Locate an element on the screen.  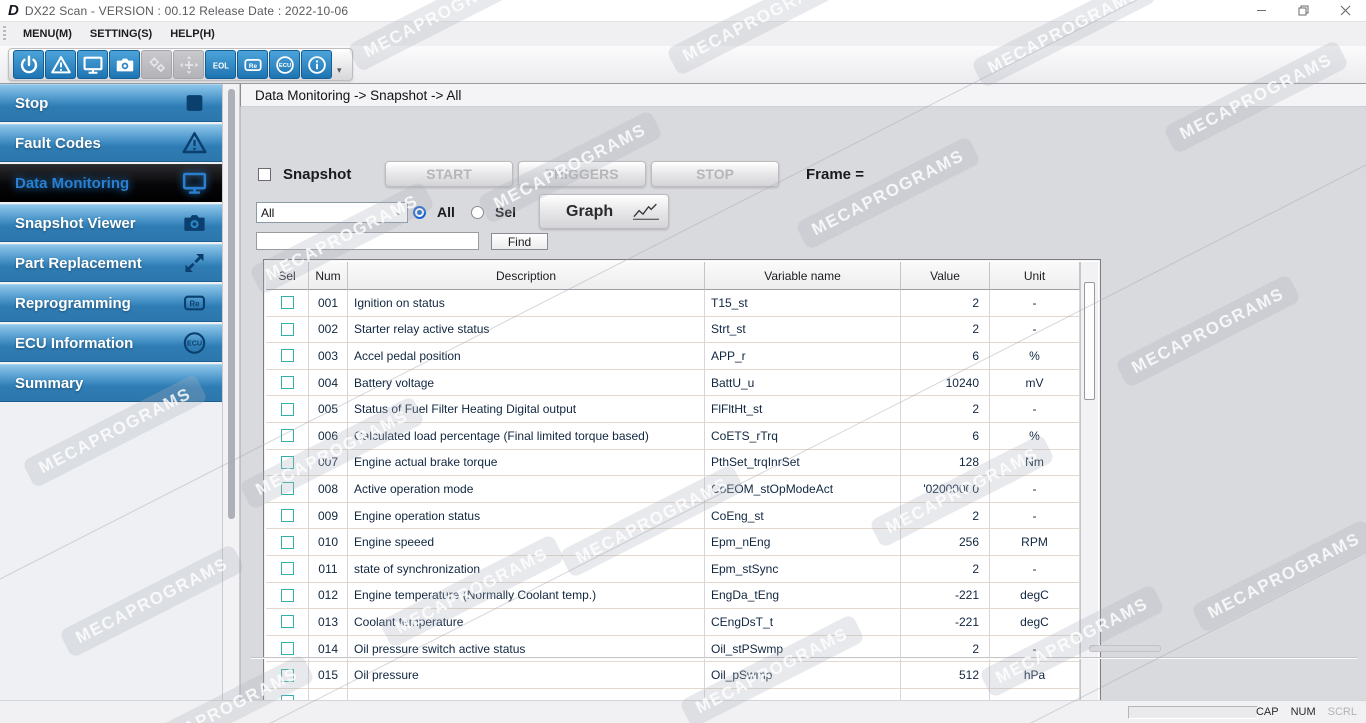
cell-variable: CEngDsT_t is located at coordinates (803, 622).